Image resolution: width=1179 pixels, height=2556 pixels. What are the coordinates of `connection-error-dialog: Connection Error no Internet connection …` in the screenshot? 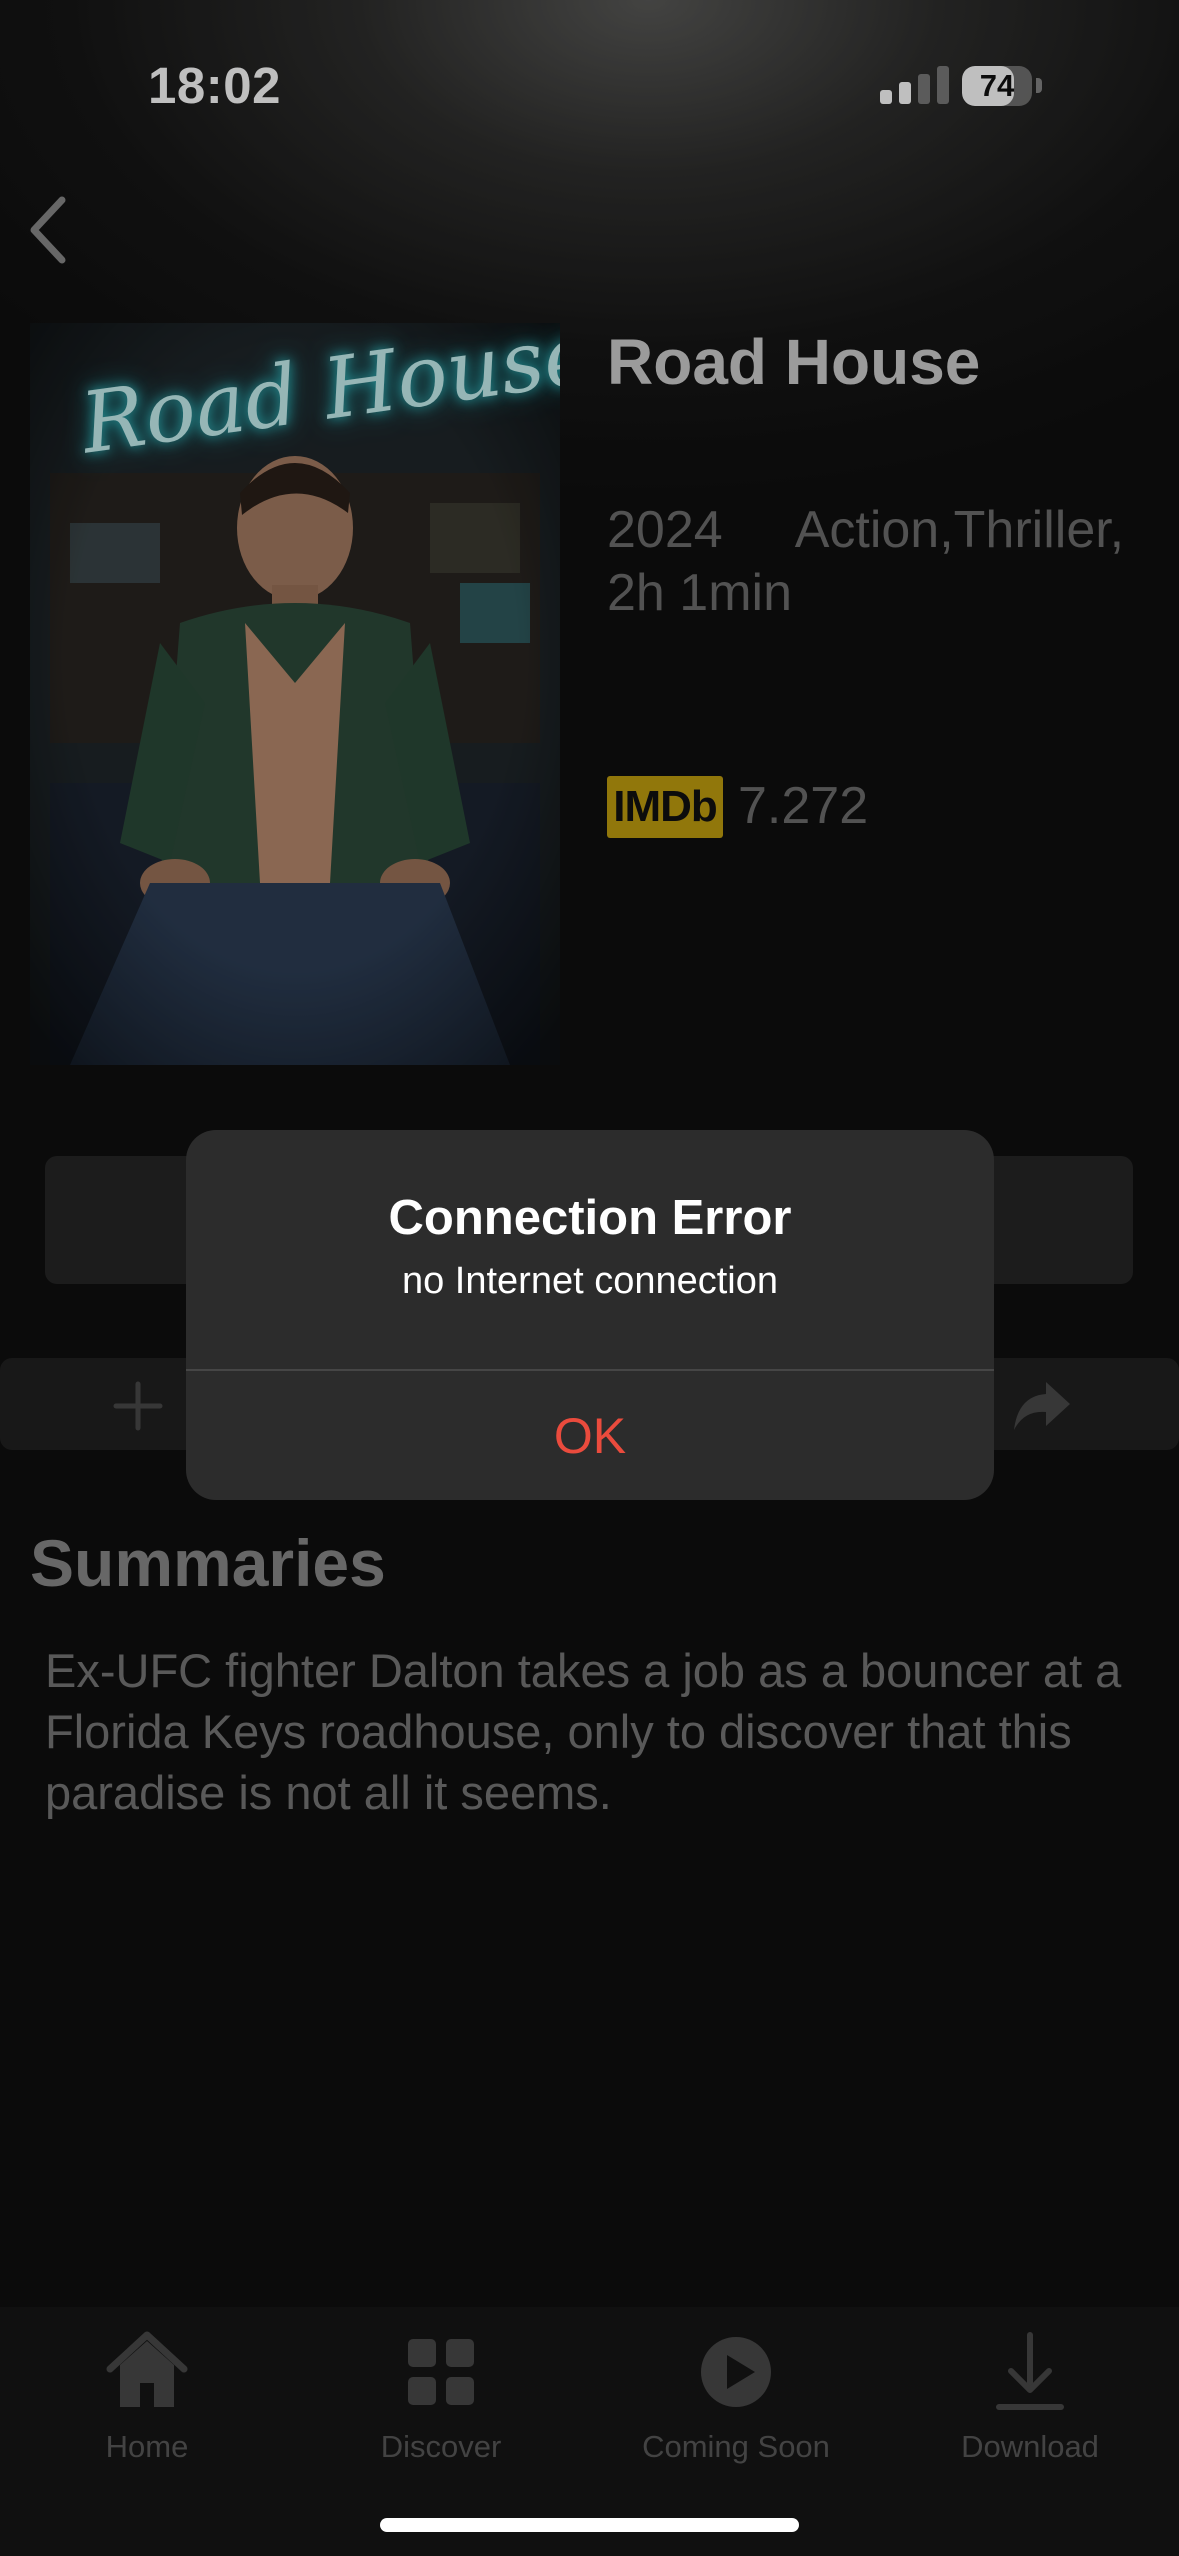 It's located at (590, 1315).